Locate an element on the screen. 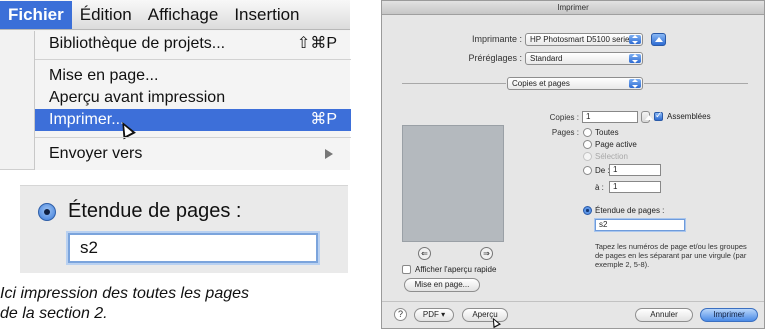  pages-all-label: Toutes is located at coordinates (607, 132).